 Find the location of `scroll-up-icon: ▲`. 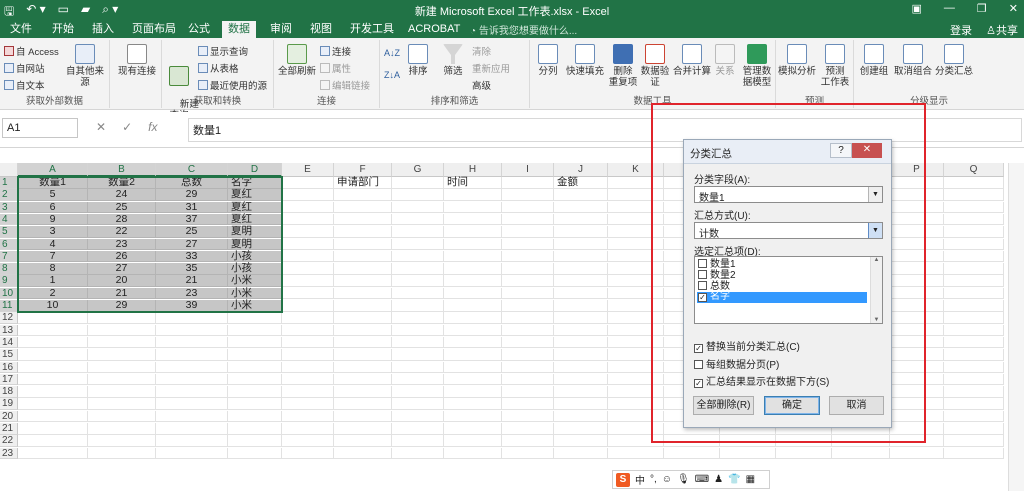

scroll-up-icon: ▲ is located at coordinates (876, 260).